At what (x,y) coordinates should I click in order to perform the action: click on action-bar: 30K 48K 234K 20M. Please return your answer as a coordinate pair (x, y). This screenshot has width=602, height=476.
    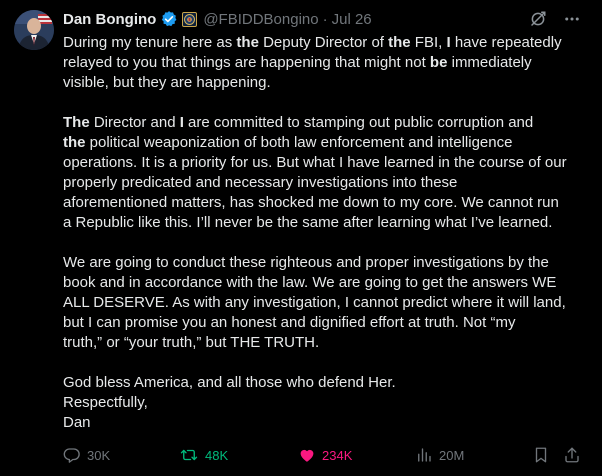
    Looking at the image, I should click on (324, 455).